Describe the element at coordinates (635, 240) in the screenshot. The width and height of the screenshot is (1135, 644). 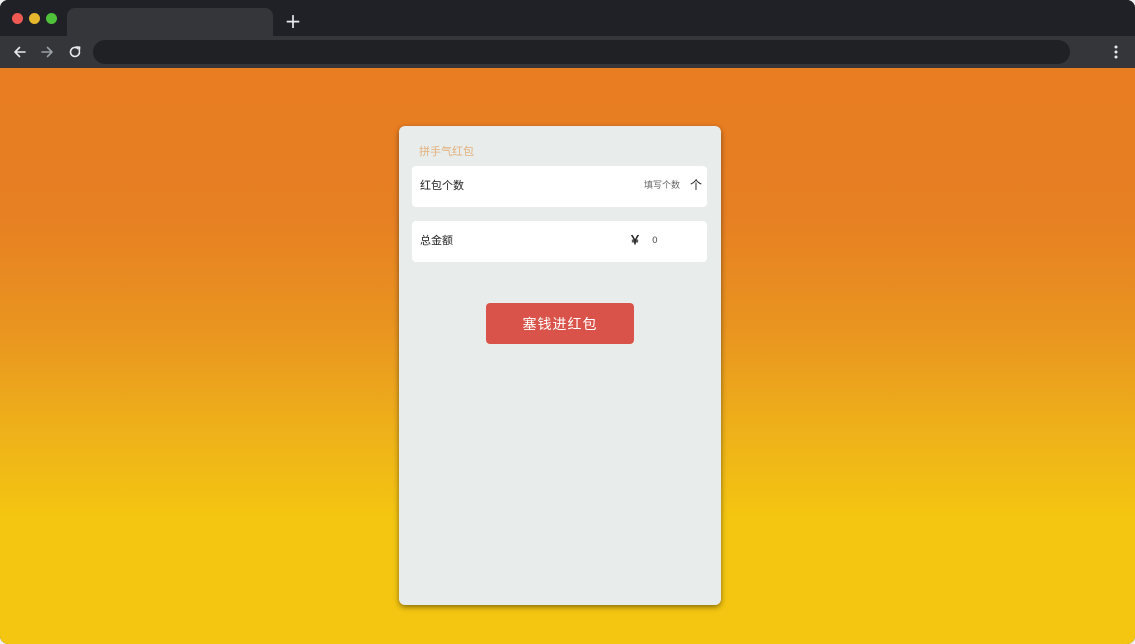
I see `currency-symbol: ￥` at that location.